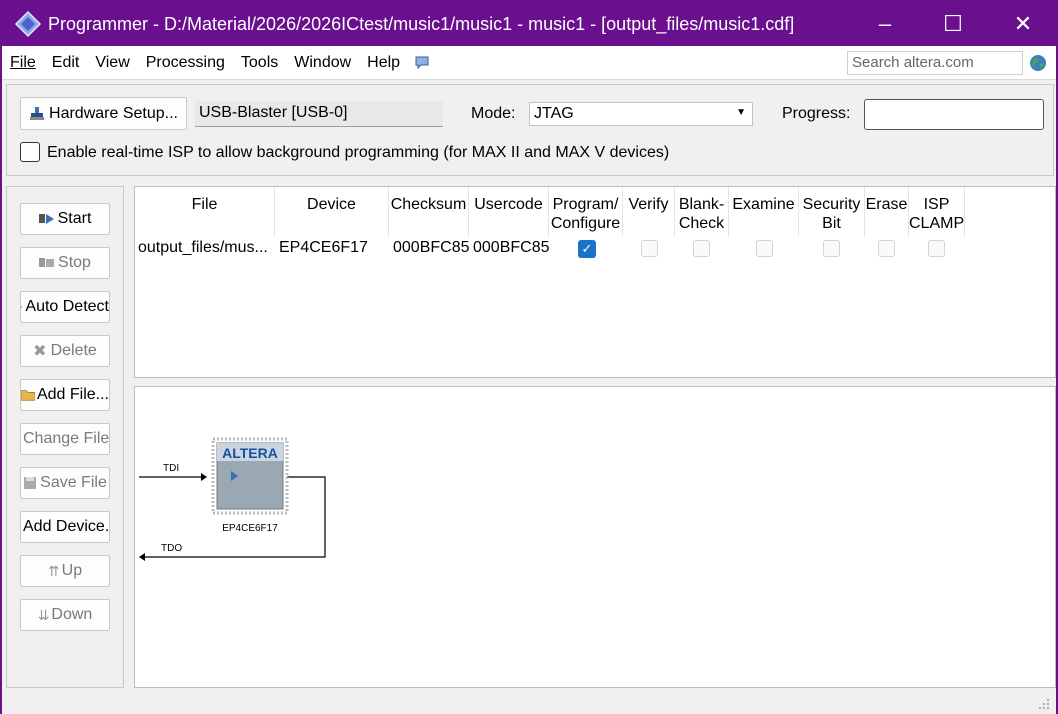 Image resolution: width=1058 pixels, height=714 pixels. What do you see at coordinates (493, 113) in the screenshot?
I see `mode-label: Mode:` at bounding box center [493, 113].